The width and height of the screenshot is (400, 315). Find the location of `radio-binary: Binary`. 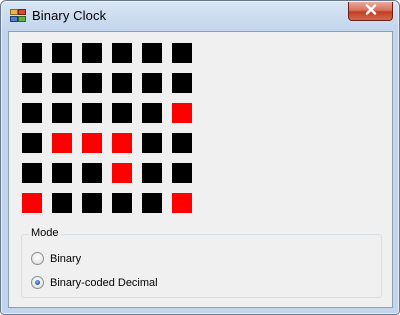

radio-binary: Binary is located at coordinates (56, 258).